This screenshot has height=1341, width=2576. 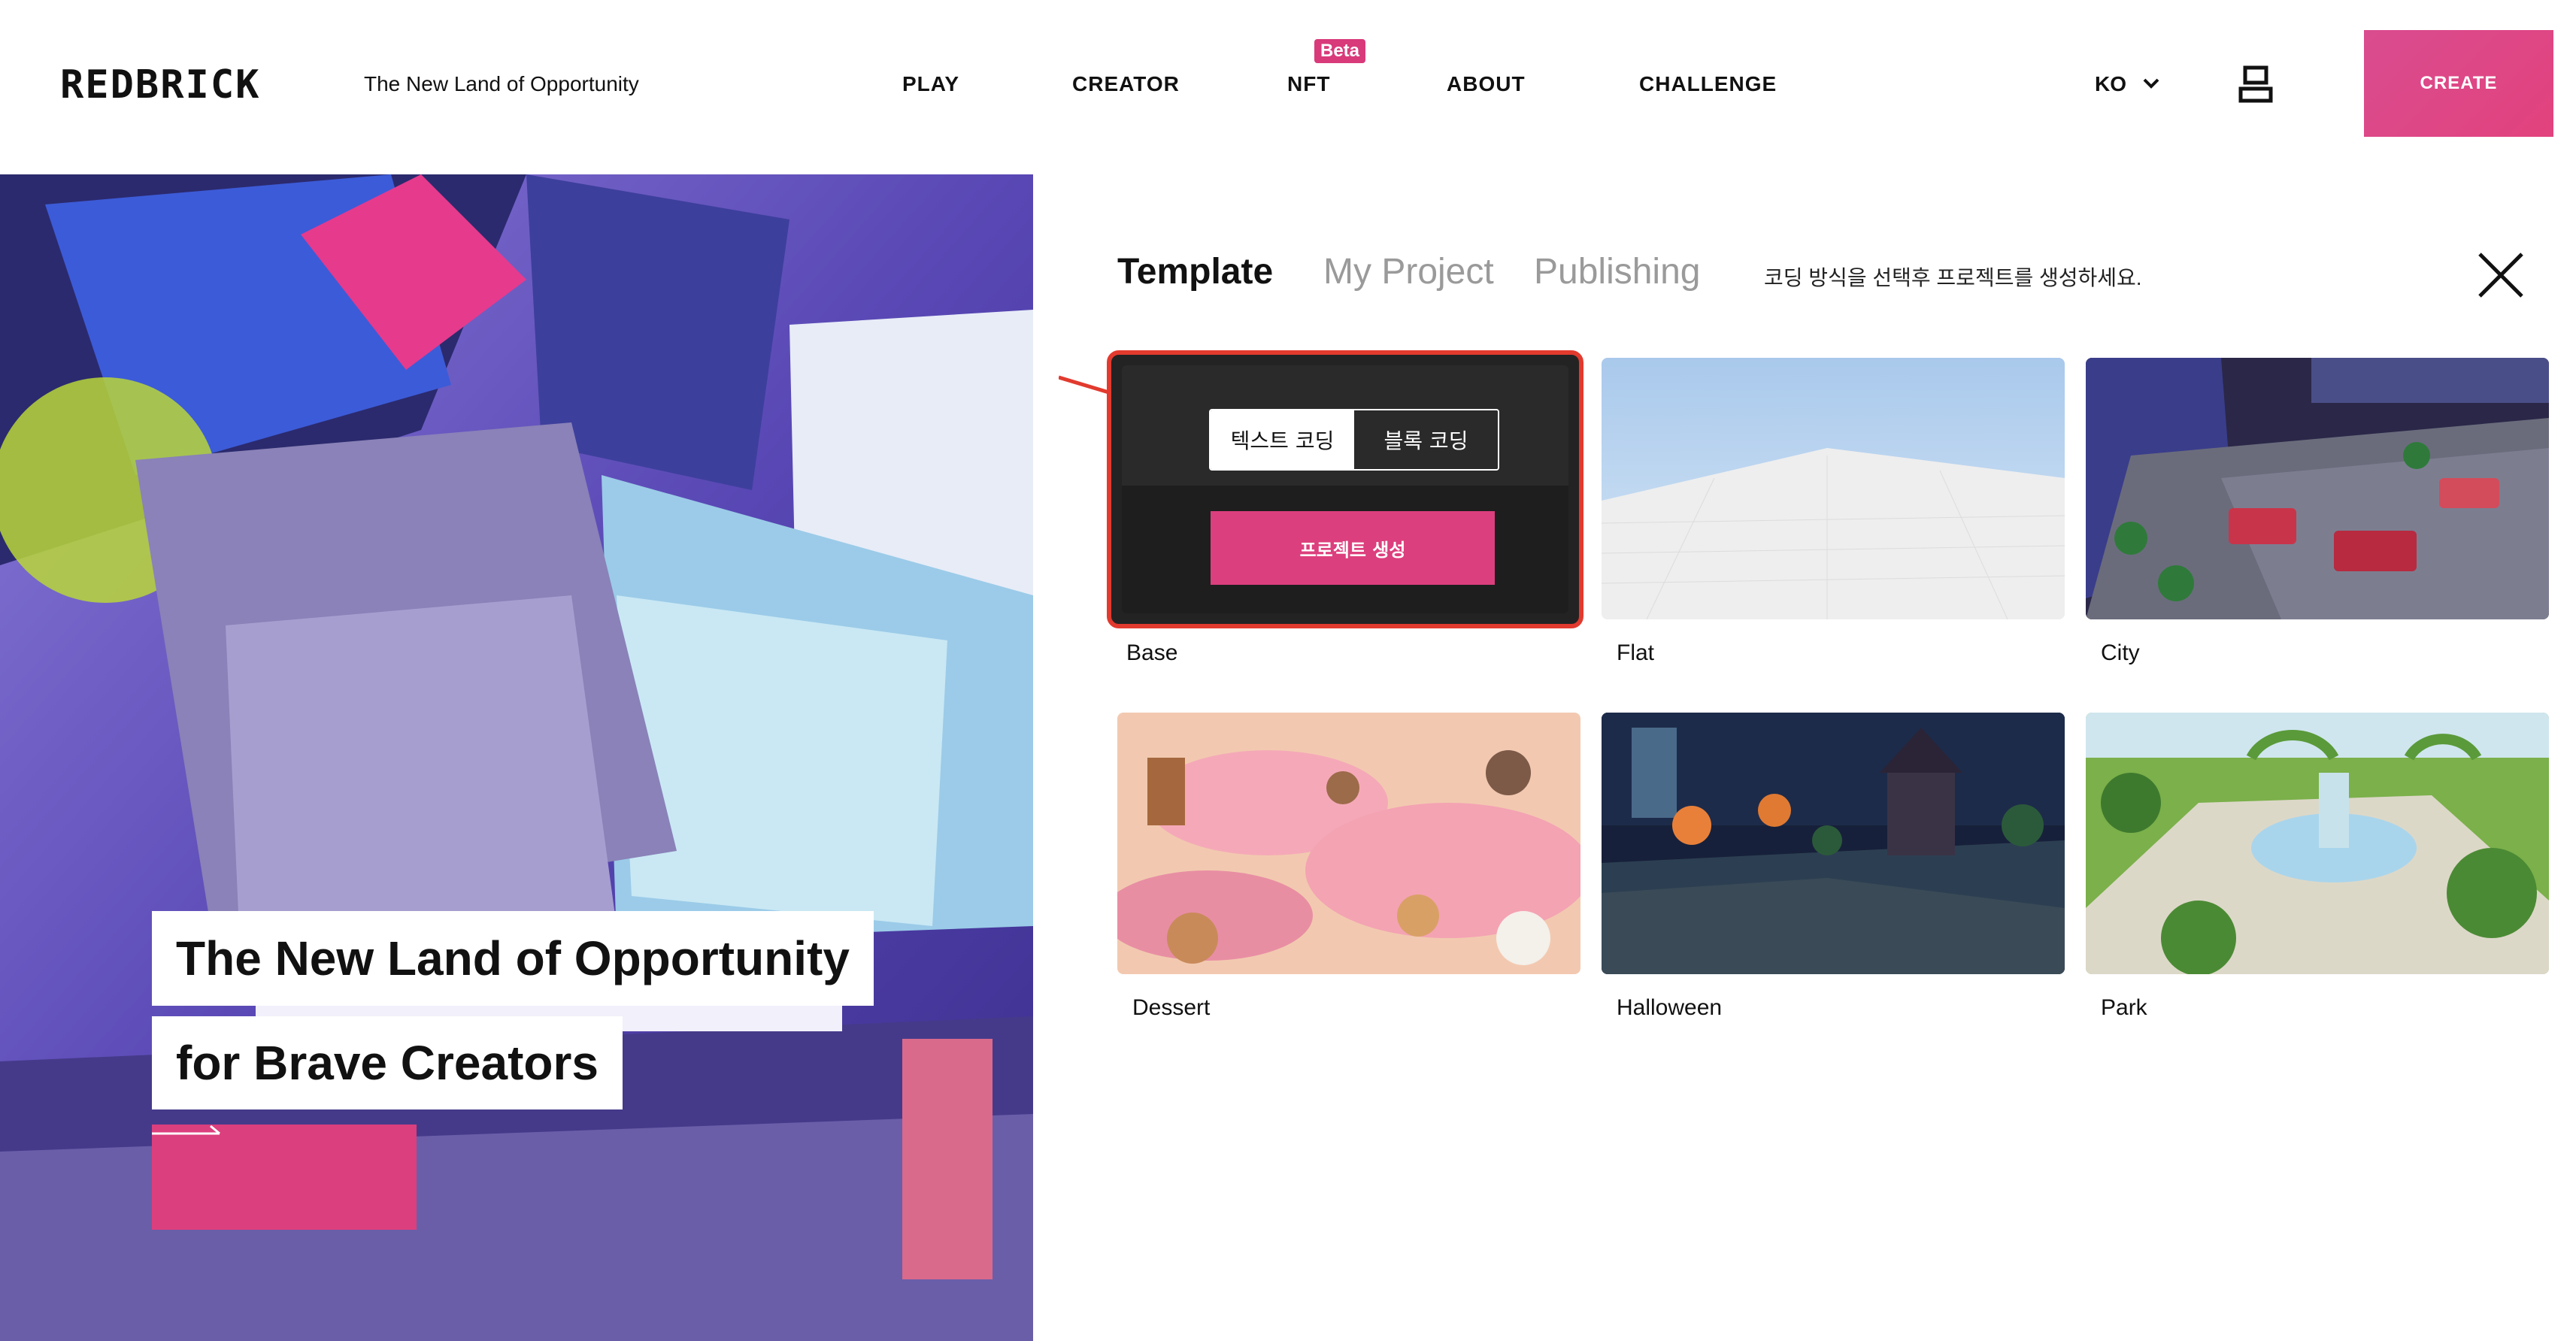 I want to click on nav-creator: CREATOR, so click(x=1126, y=84).